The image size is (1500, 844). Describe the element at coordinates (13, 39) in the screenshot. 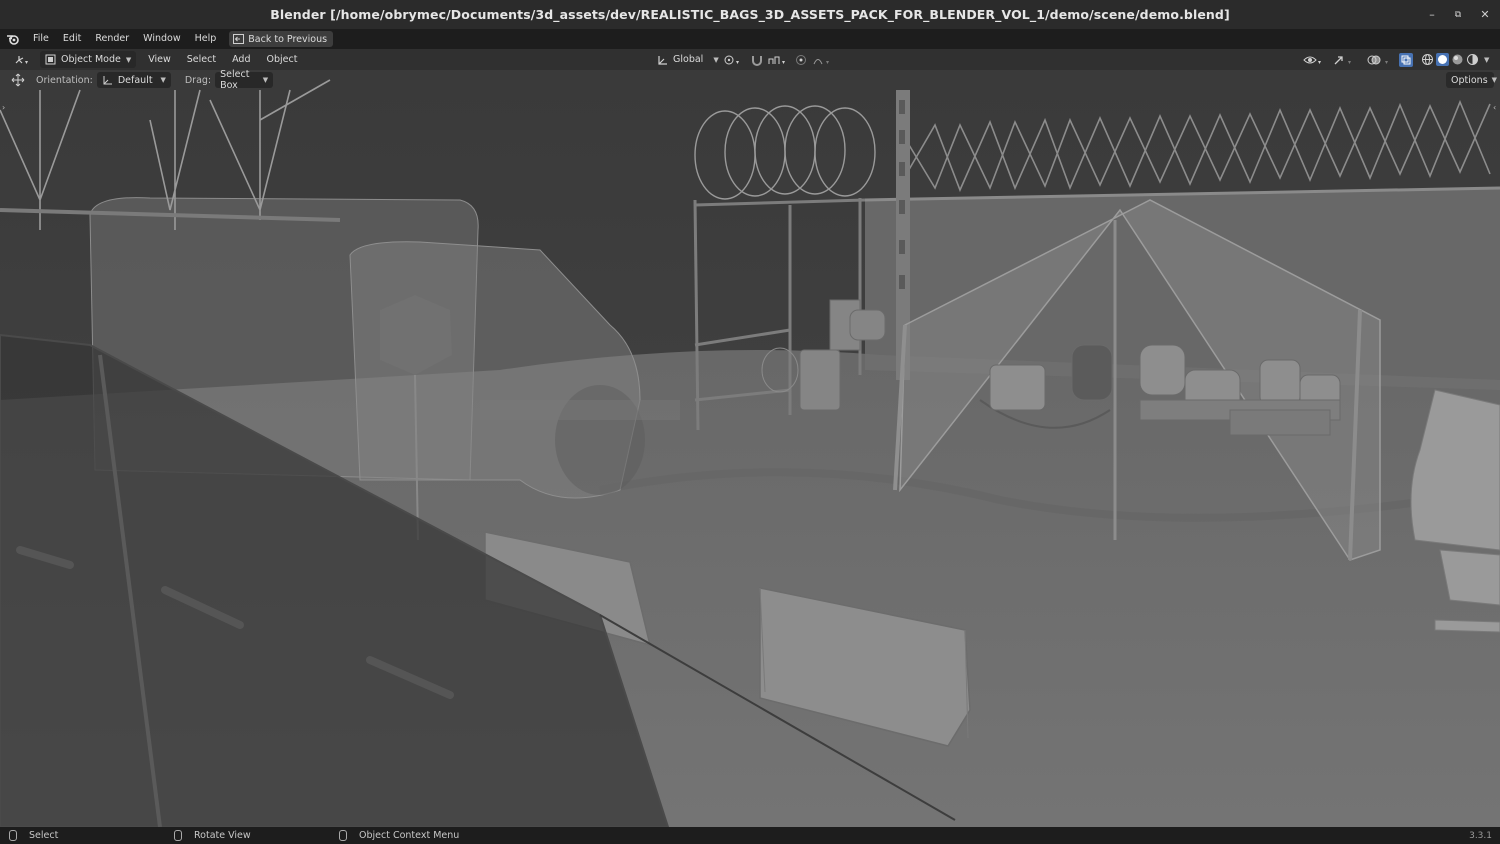

I see `blender-logo-icon` at that location.